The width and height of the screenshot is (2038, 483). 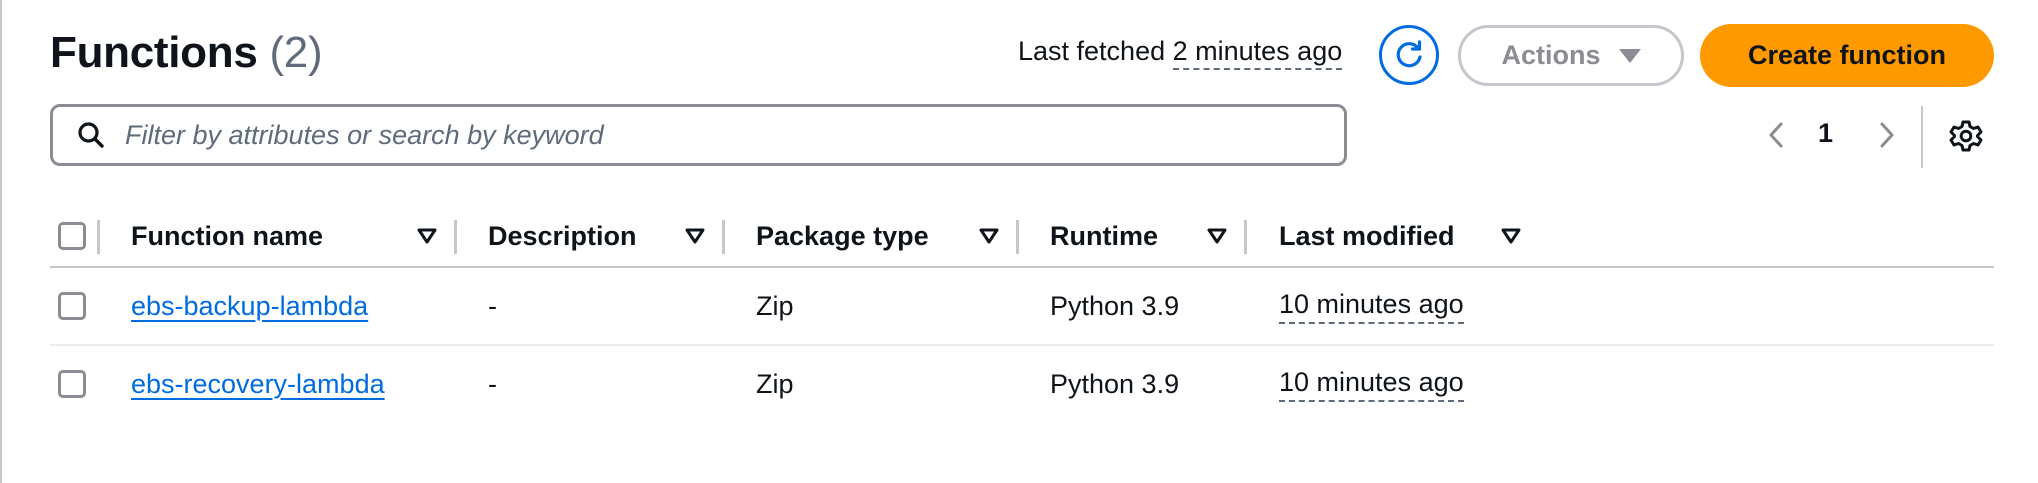 I want to click on search-icon, so click(x=91, y=135).